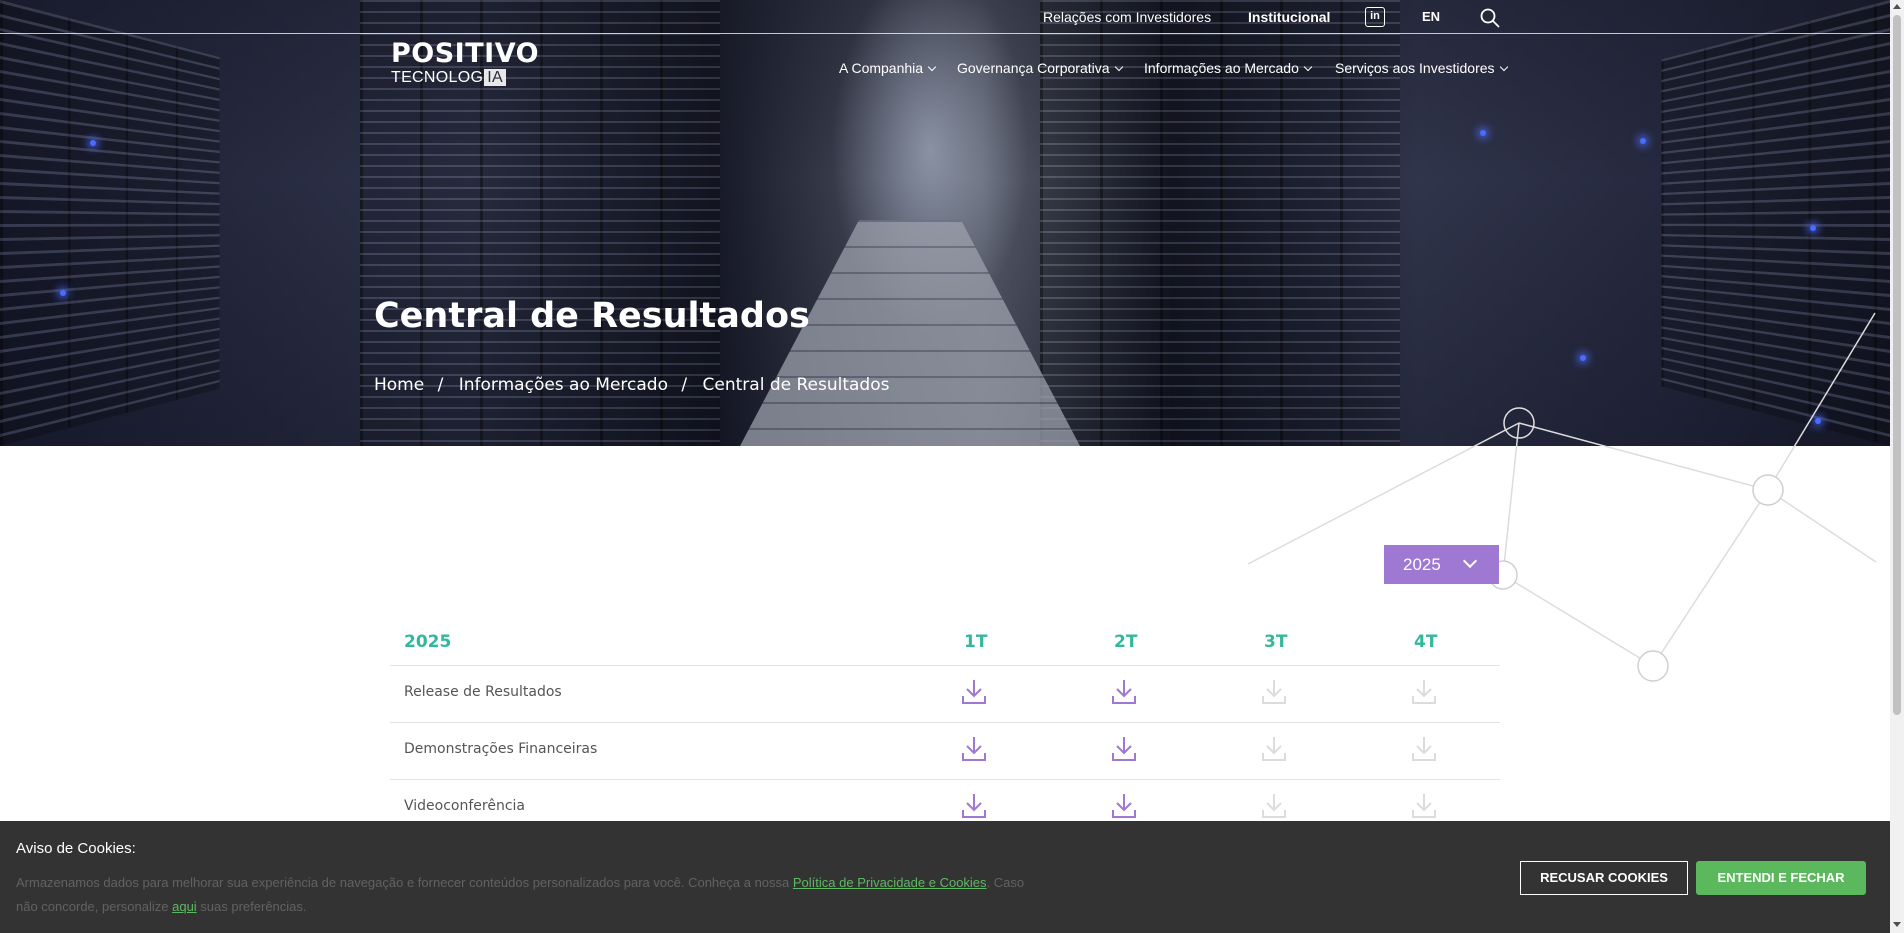 This screenshot has height=933, width=1904. What do you see at coordinates (501, 749) in the screenshot?
I see `row-label: Demonstrações Financeiras` at bounding box center [501, 749].